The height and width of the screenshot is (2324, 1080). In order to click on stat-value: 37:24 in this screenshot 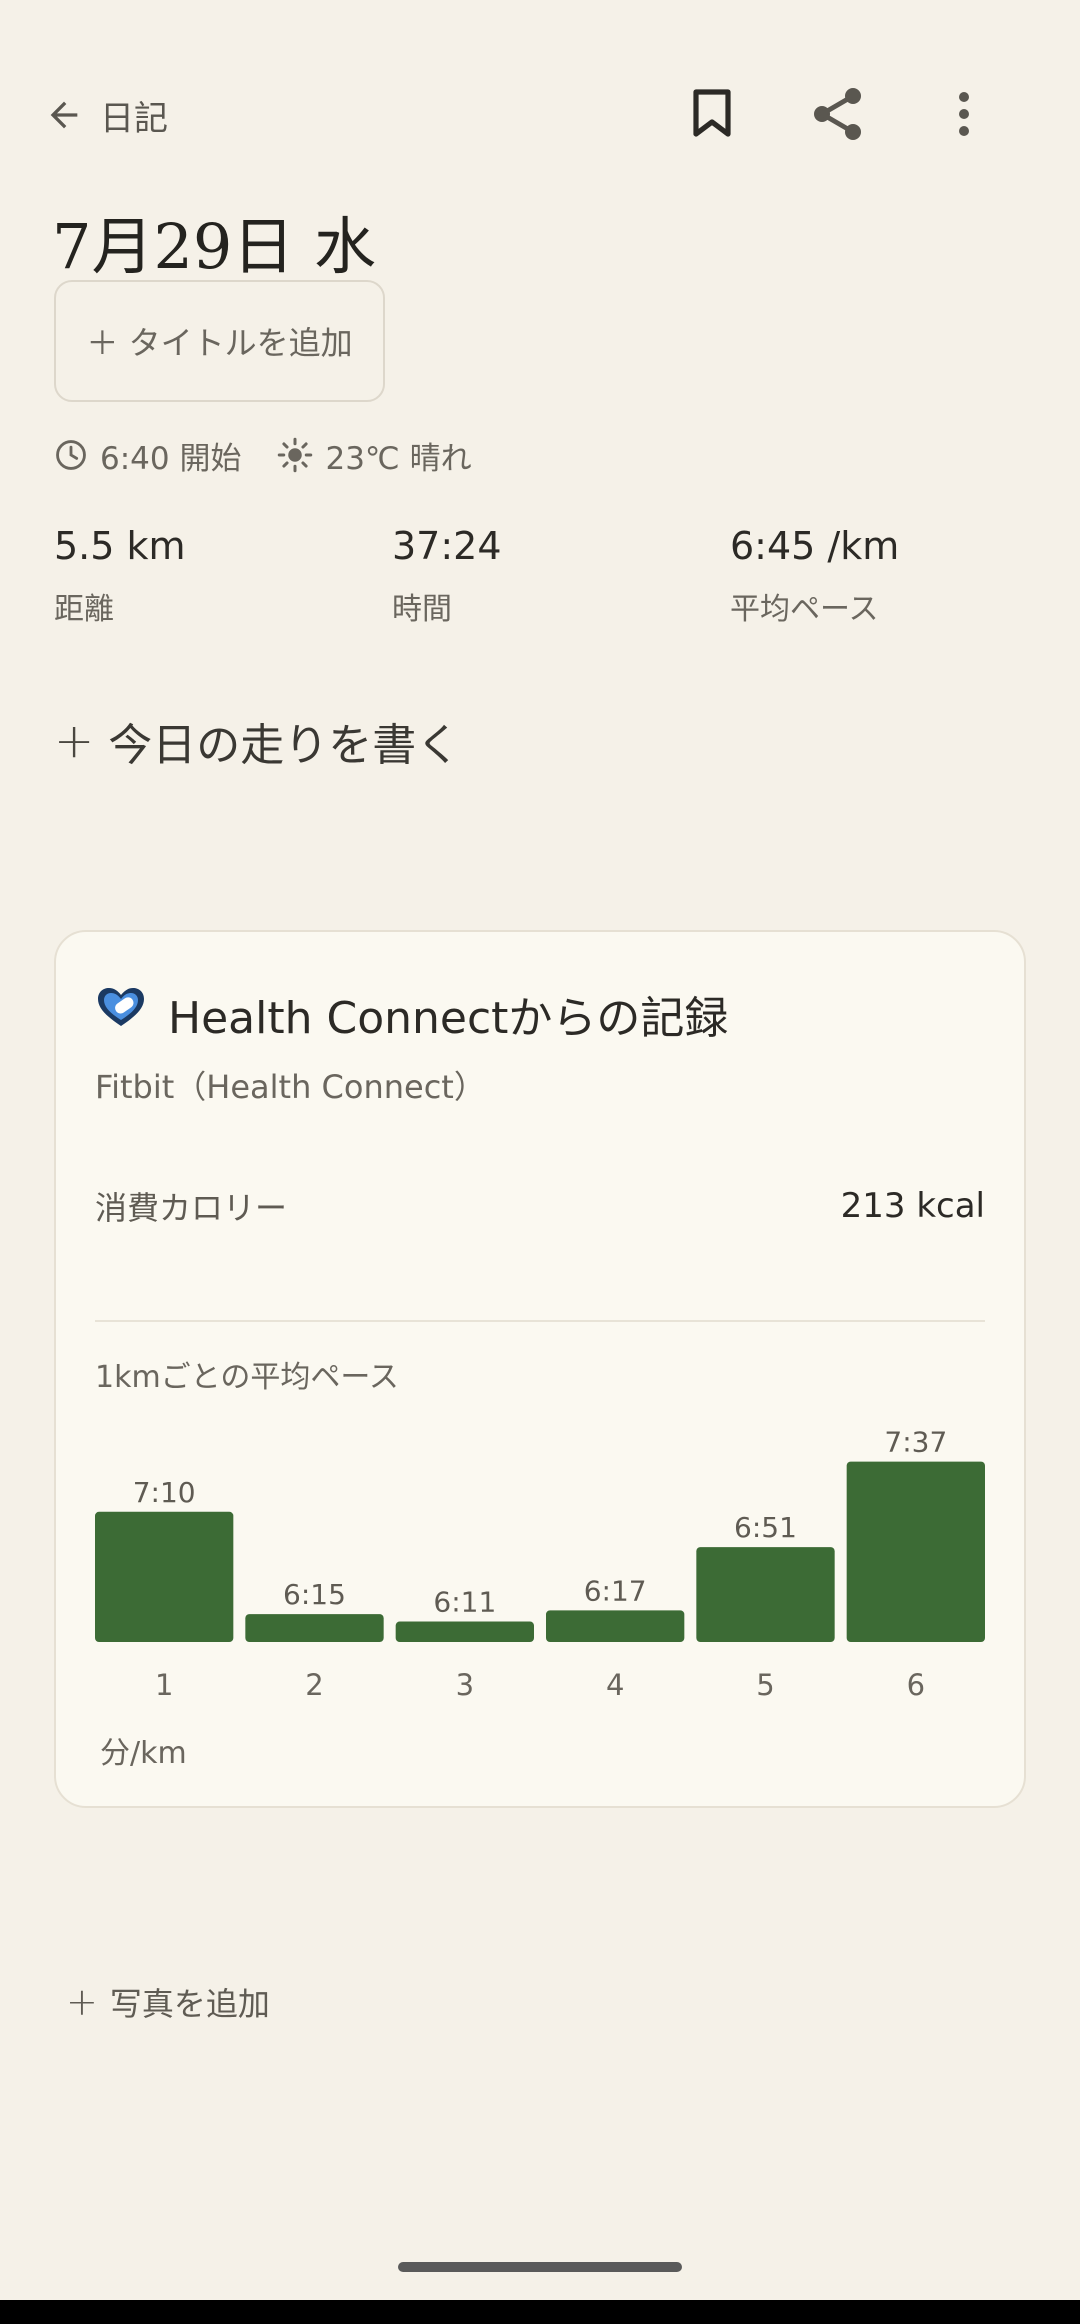, I will do `click(447, 546)`.